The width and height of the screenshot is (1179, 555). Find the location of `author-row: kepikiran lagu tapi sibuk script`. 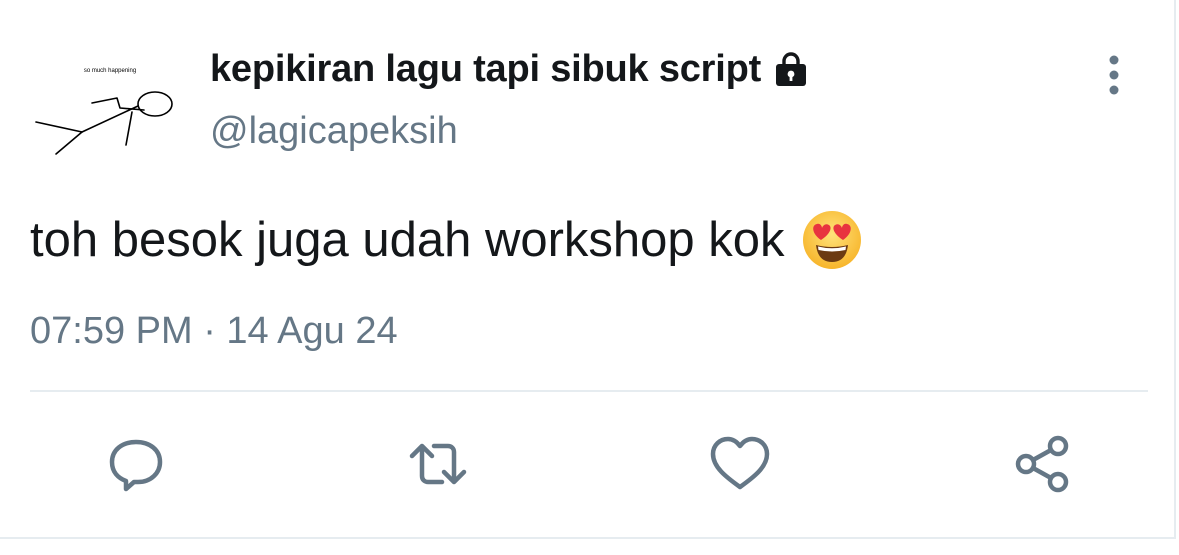

author-row: kepikiran lagu tapi sibuk script is located at coordinates (510, 69).